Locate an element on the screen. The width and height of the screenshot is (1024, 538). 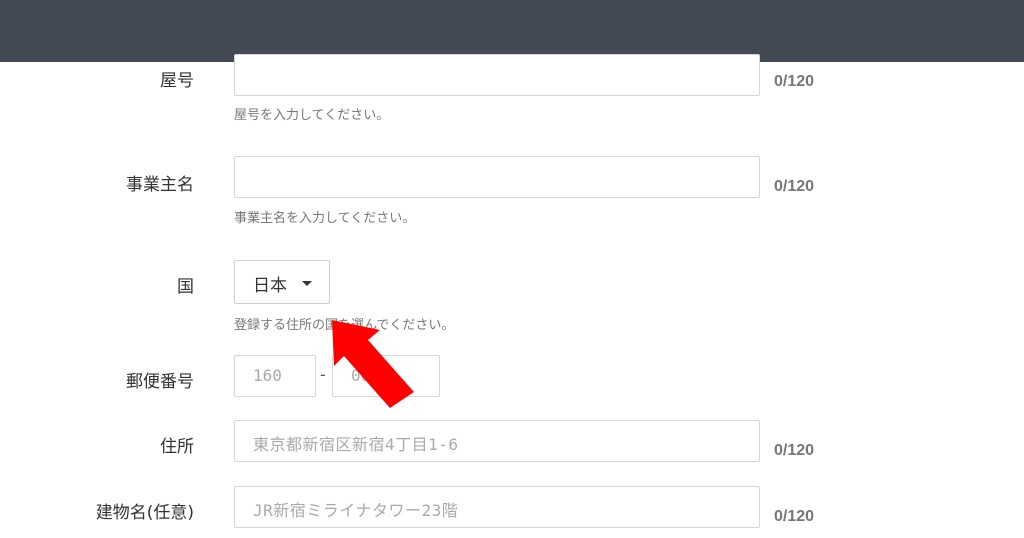
caret-down-icon is located at coordinates (307, 283).